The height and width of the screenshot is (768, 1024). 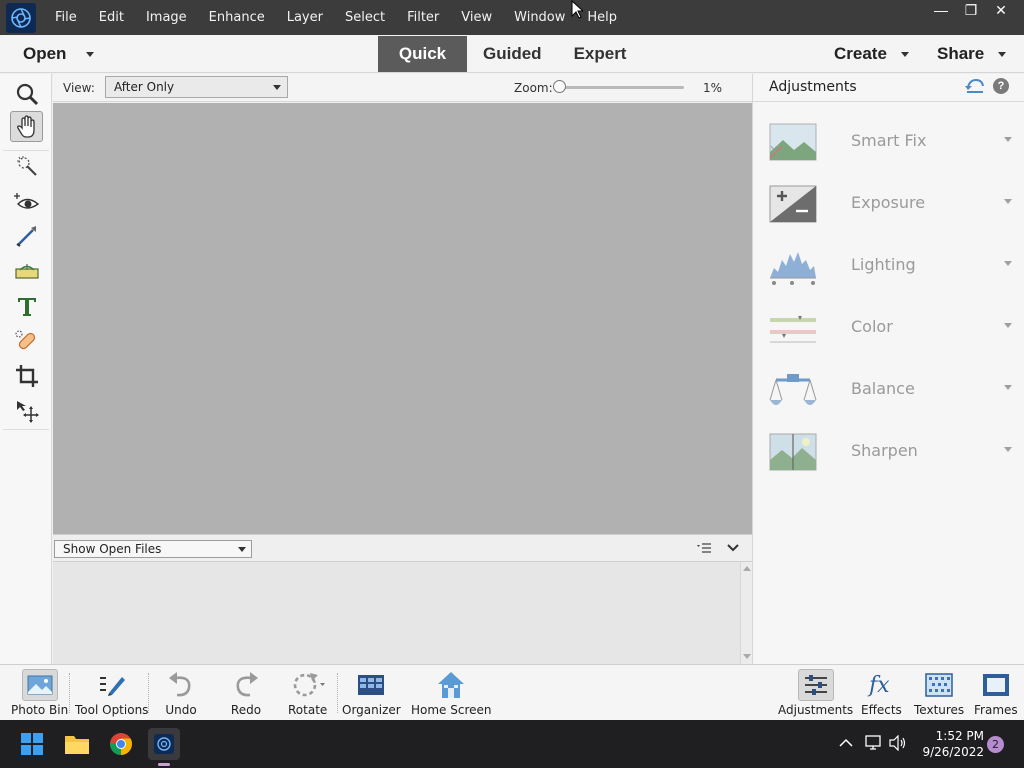 I want to click on view-label: View:, so click(x=79, y=88).